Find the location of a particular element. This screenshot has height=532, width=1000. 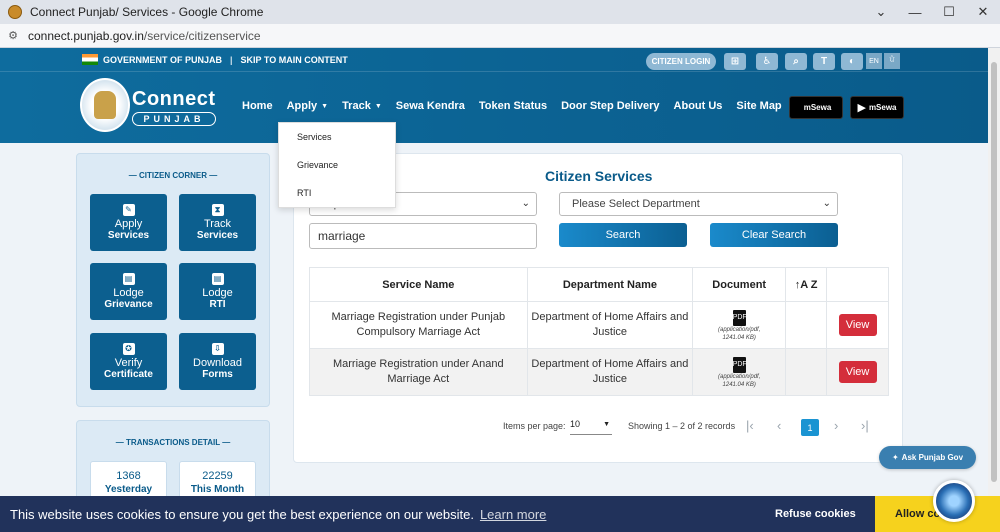

msewa-ios-button: mSewa is located at coordinates (816, 107).